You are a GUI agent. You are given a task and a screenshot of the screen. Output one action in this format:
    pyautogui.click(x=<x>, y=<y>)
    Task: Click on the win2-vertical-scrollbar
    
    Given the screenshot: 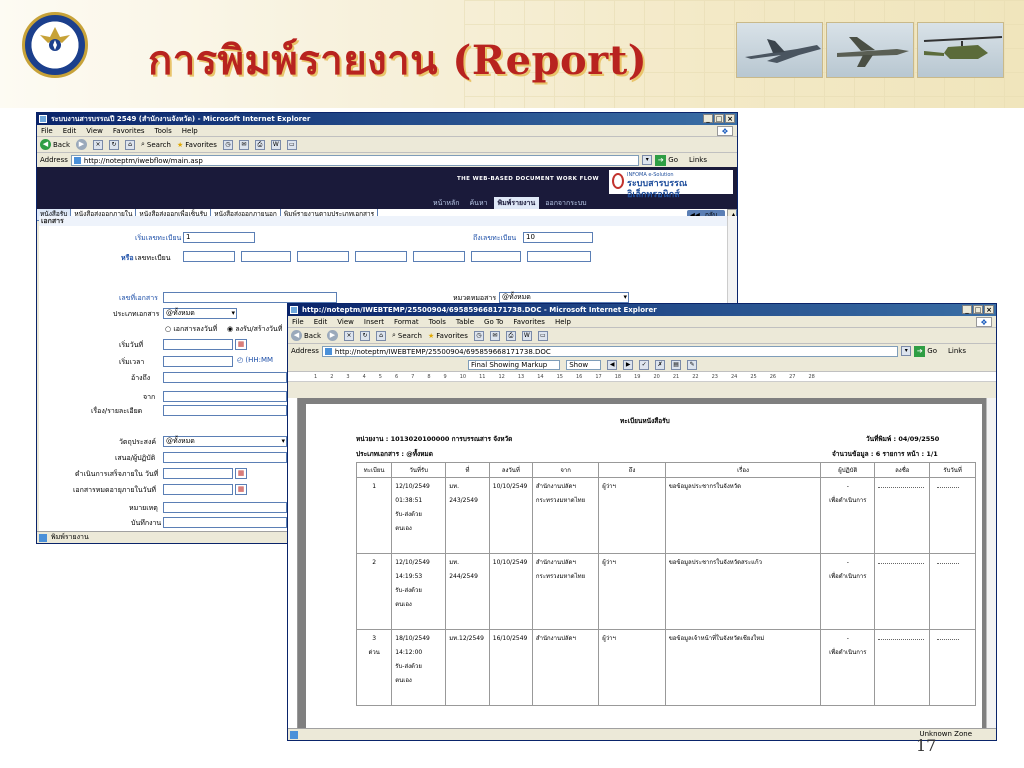 What is the action you would take?
    pyautogui.click(x=991, y=563)
    